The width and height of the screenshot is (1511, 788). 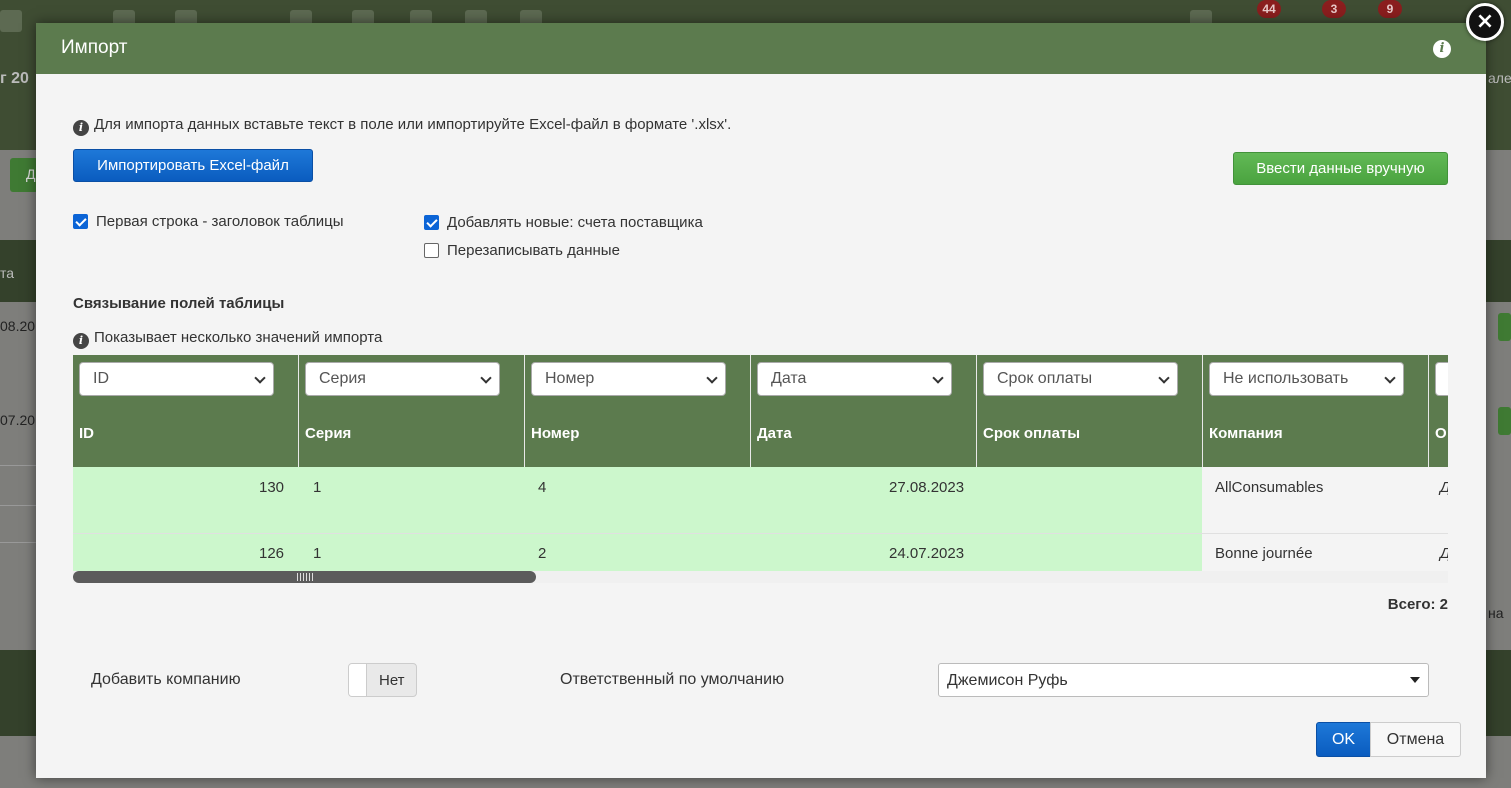 What do you see at coordinates (392, 680) in the screenshot?
I see `toggle-label: Нет` at bounding box center [392, 680].